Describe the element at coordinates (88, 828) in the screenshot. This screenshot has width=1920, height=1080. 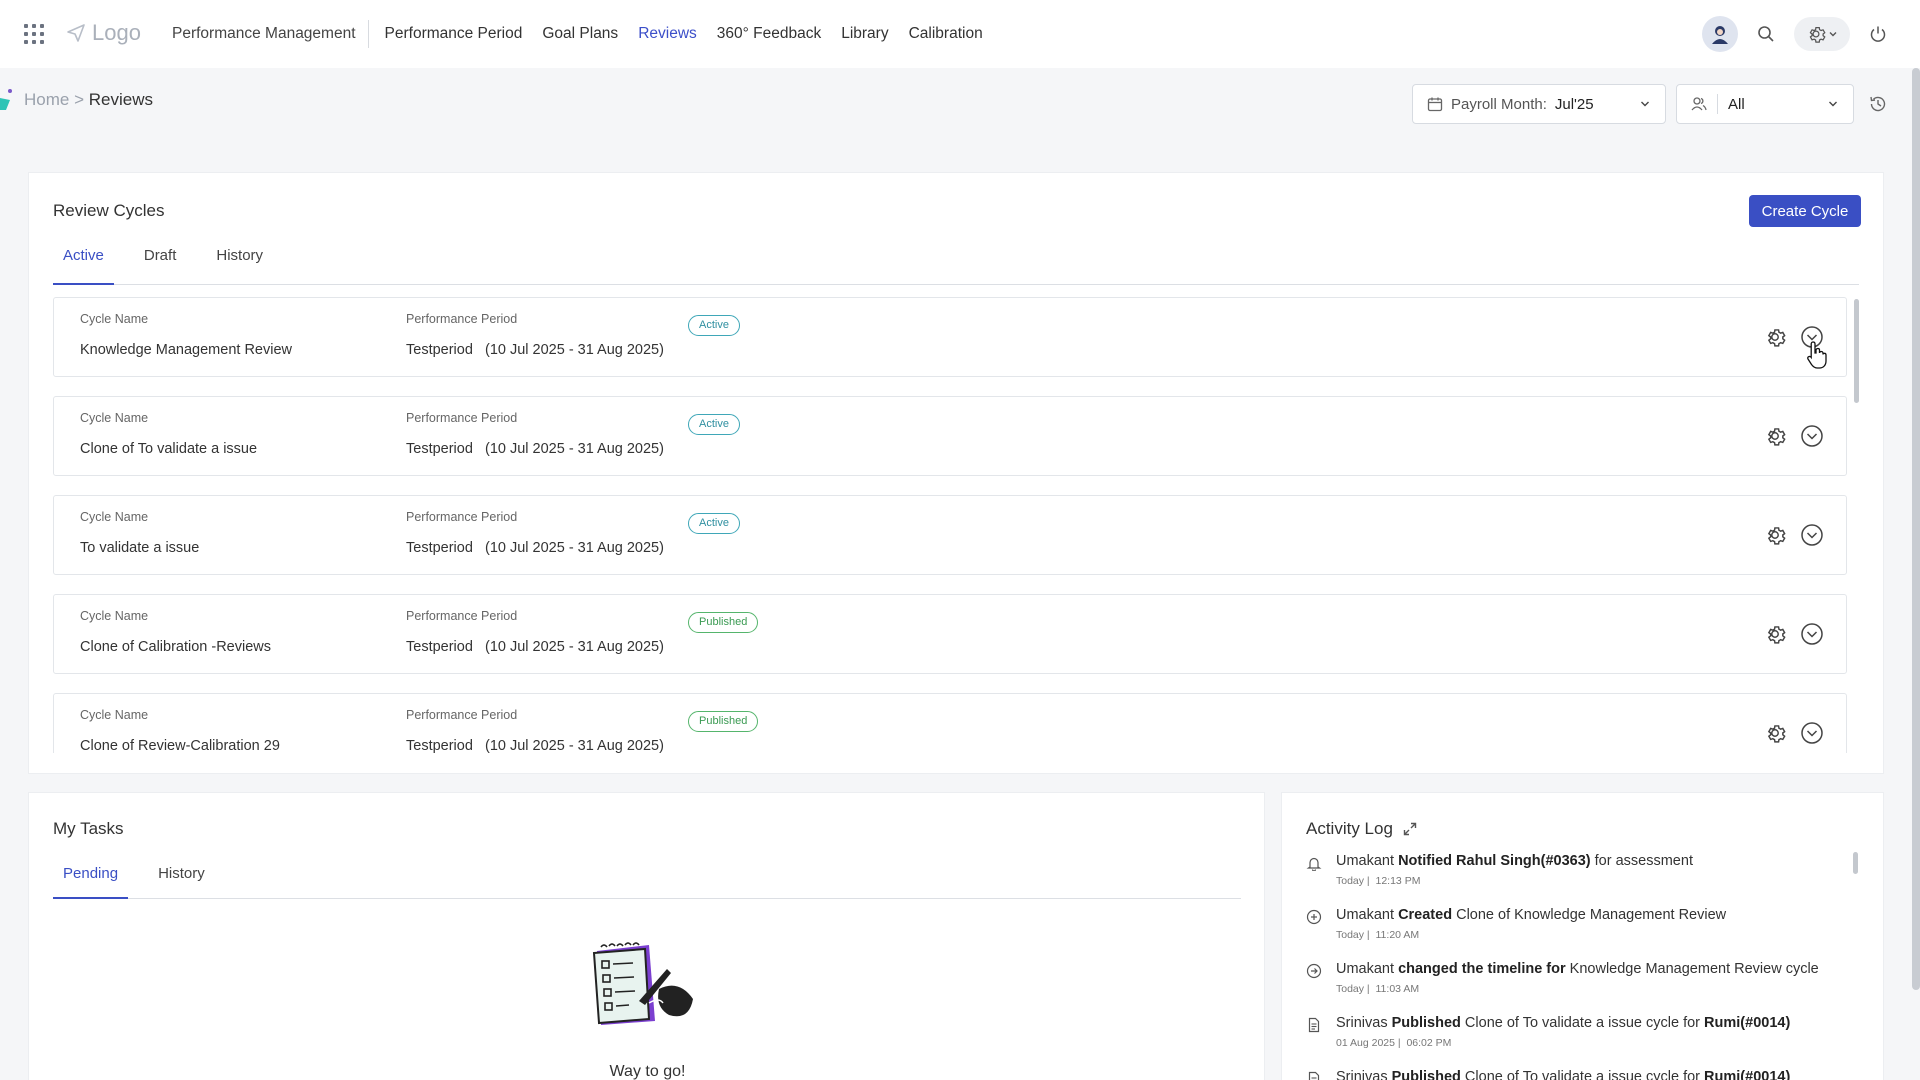
I see `my-tasks-title: My Tasks` at that location.